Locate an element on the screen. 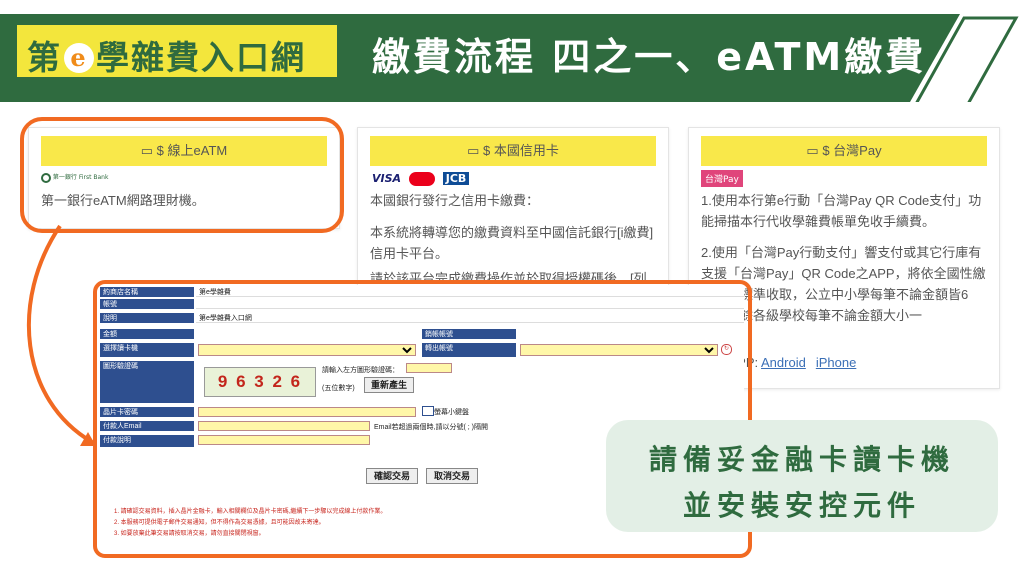 The width and height of the screenshot is (1024, 576). jcb-icon: JCB is located at coordinates (456, 178).